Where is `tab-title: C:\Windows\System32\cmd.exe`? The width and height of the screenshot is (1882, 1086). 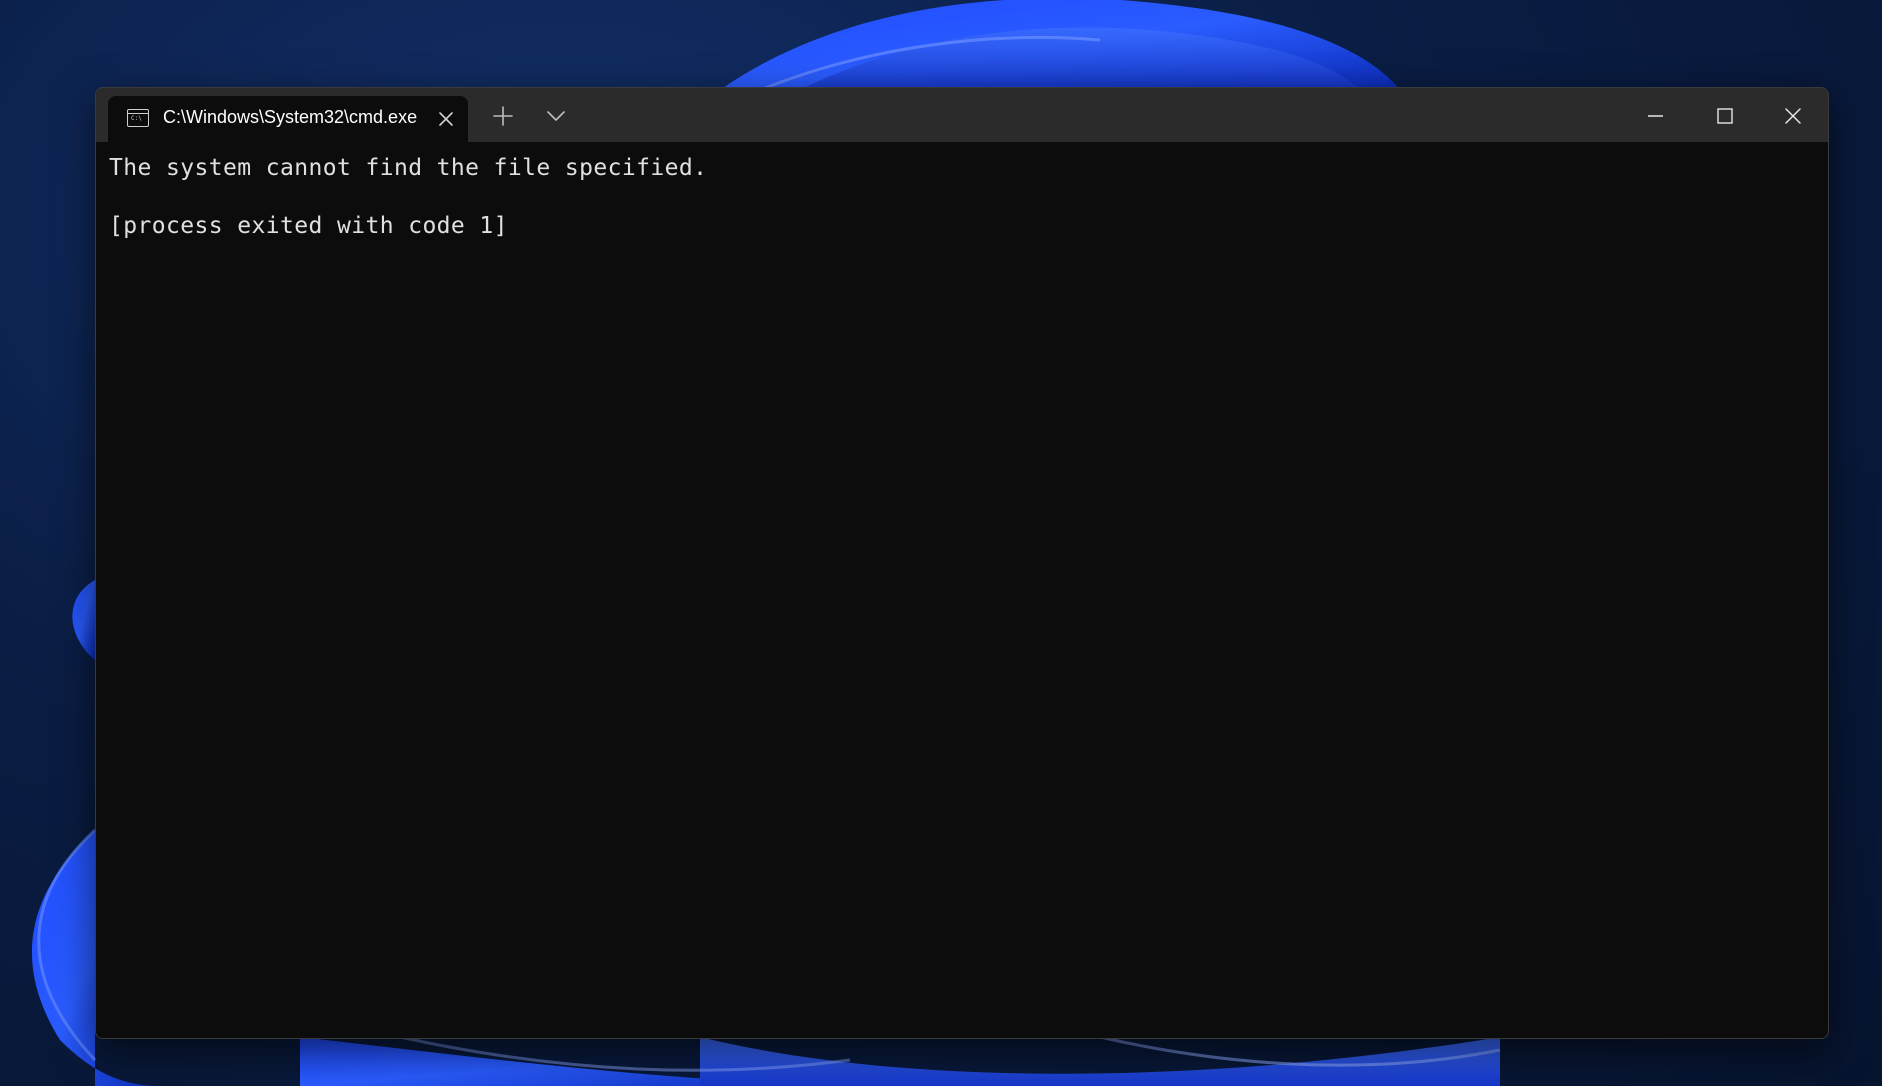 tab-title: C:\Windows\System32\cmd.exe is located at coordinates (290, 117).